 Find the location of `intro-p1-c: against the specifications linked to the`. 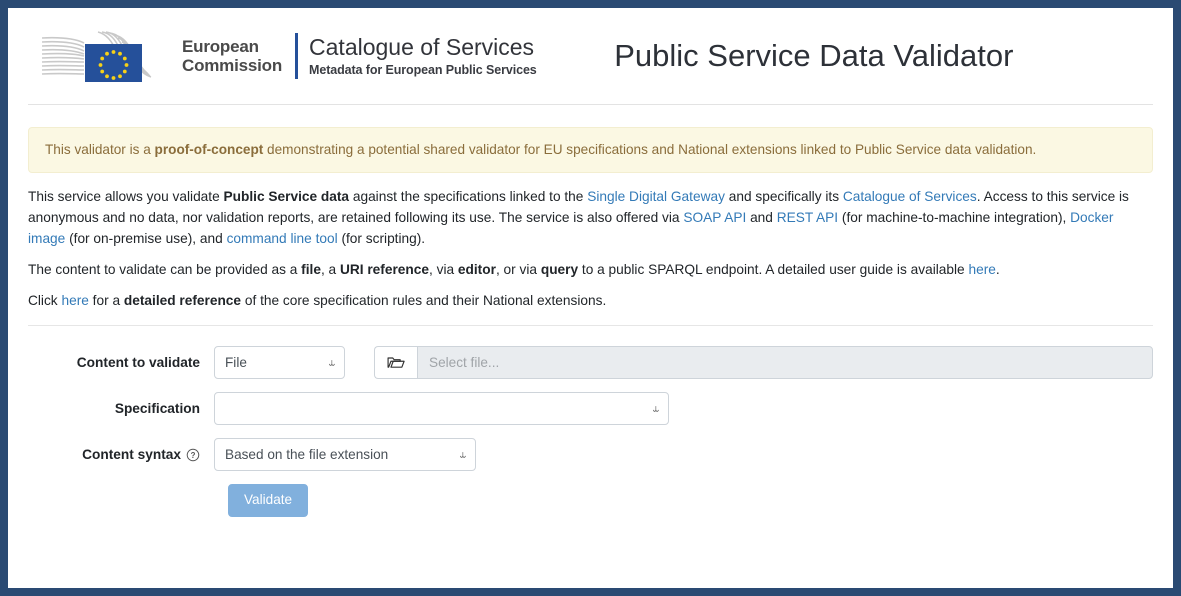

intro-p1-c: against the specifications linked to the is located at coordinates (468, 197).